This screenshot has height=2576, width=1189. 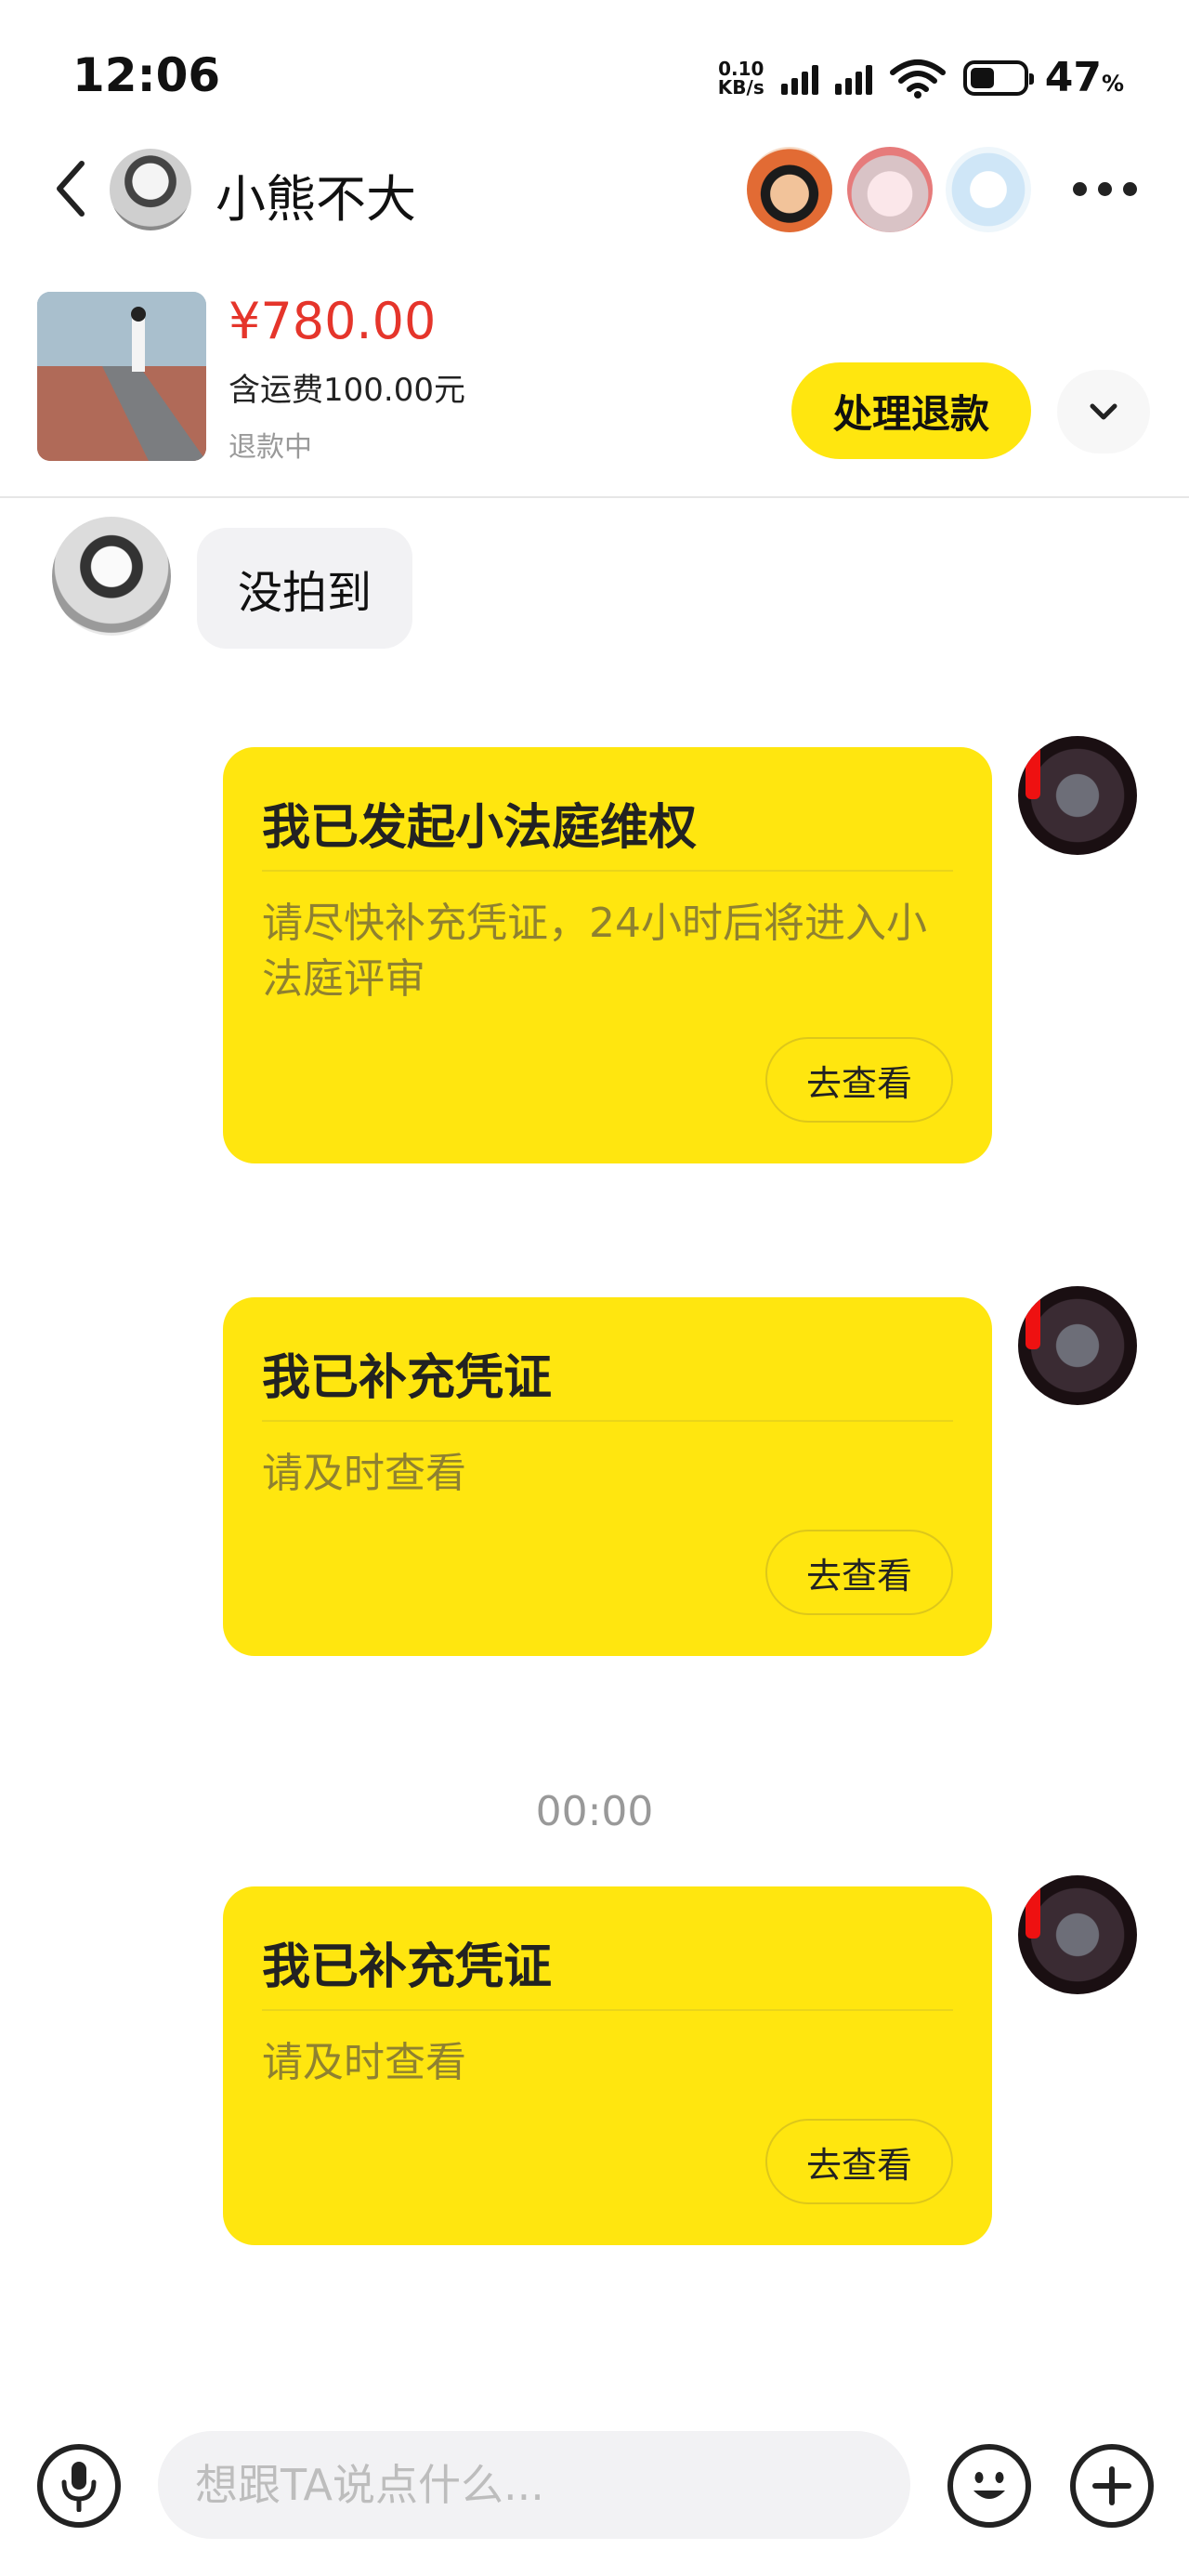 I want to click on wifi-icon, so click(x=917, y=79).